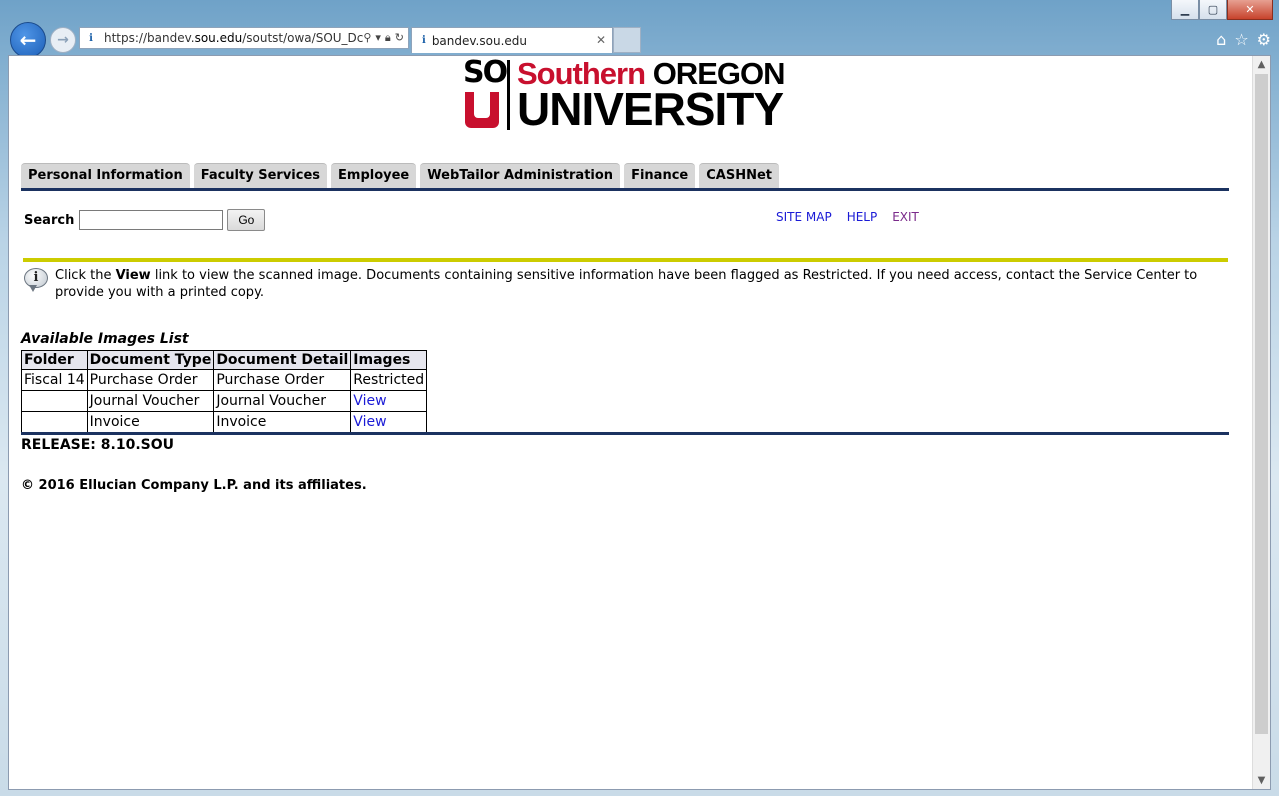 The width and height of the screenshot is (1279, 796). I want to click on table-row: Invoice Invoice View, so click(224, 422).